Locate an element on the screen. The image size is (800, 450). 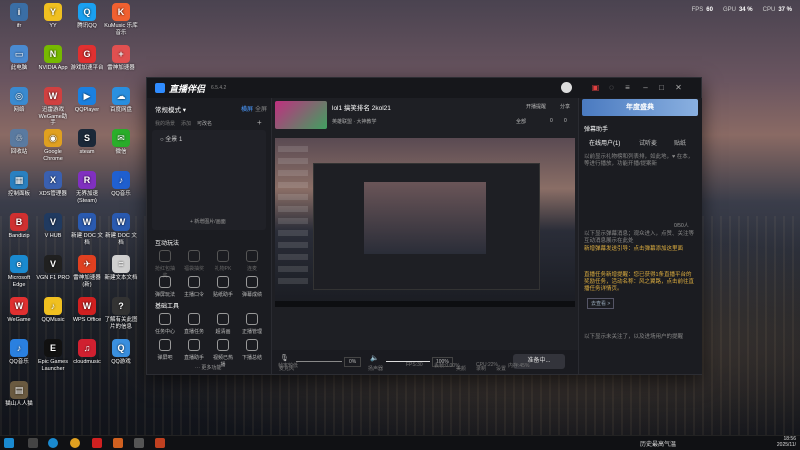
avatar is located at coordinates (566, 87).